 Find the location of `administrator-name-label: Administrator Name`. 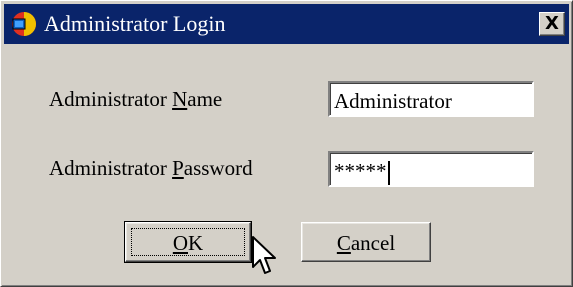

administrator-name-label: Administrator Name is located at coordinates (135, 99).